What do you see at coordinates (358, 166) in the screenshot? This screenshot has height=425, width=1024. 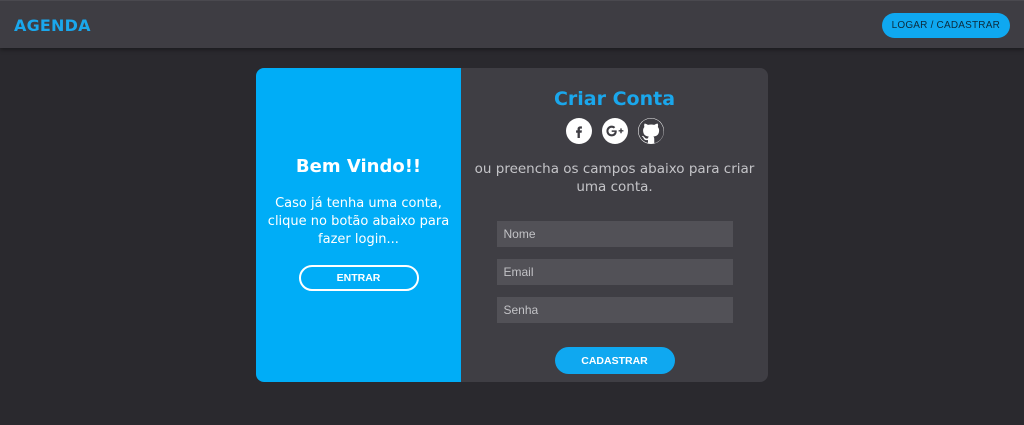 I see `welcome-title: Bem Vindo!!` at bounding box center [358, 166].